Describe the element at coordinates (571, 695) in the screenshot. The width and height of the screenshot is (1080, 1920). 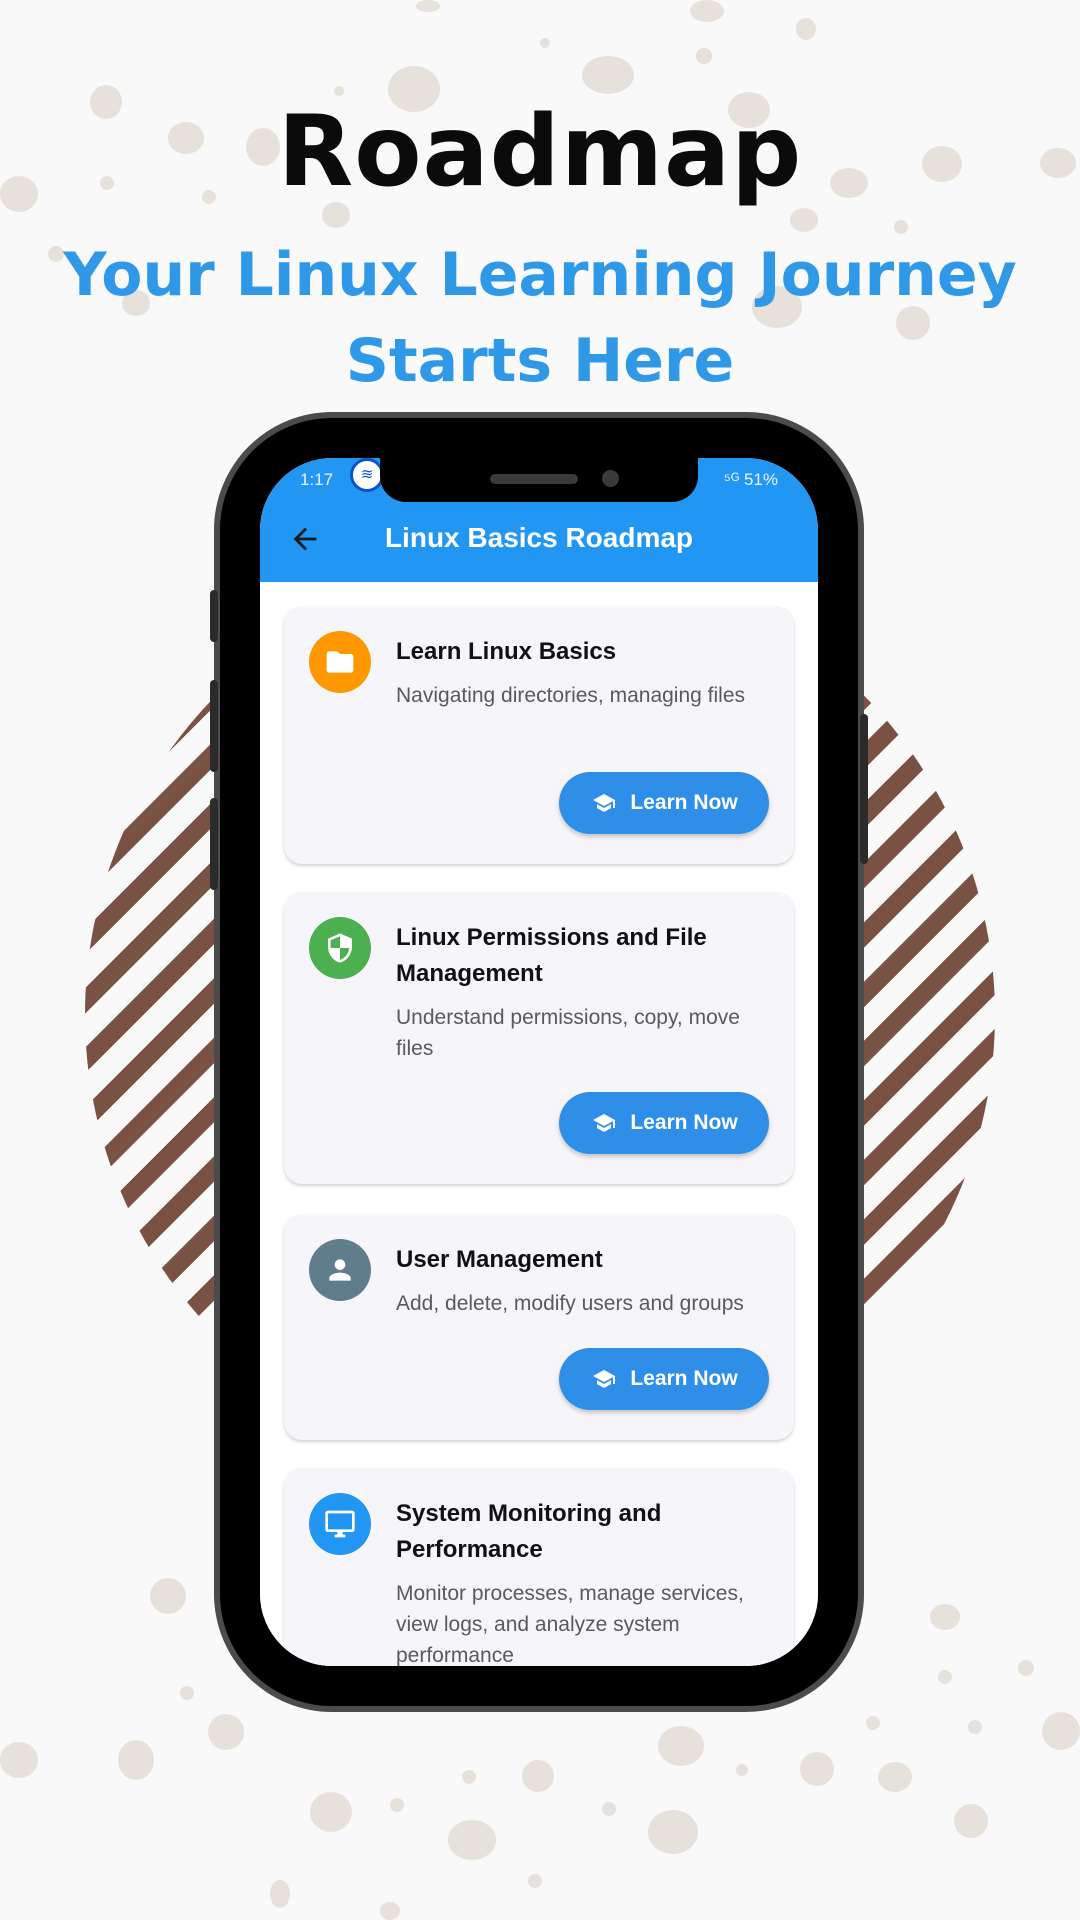
I see `card-description: Navigating directories, managing files` at that location.